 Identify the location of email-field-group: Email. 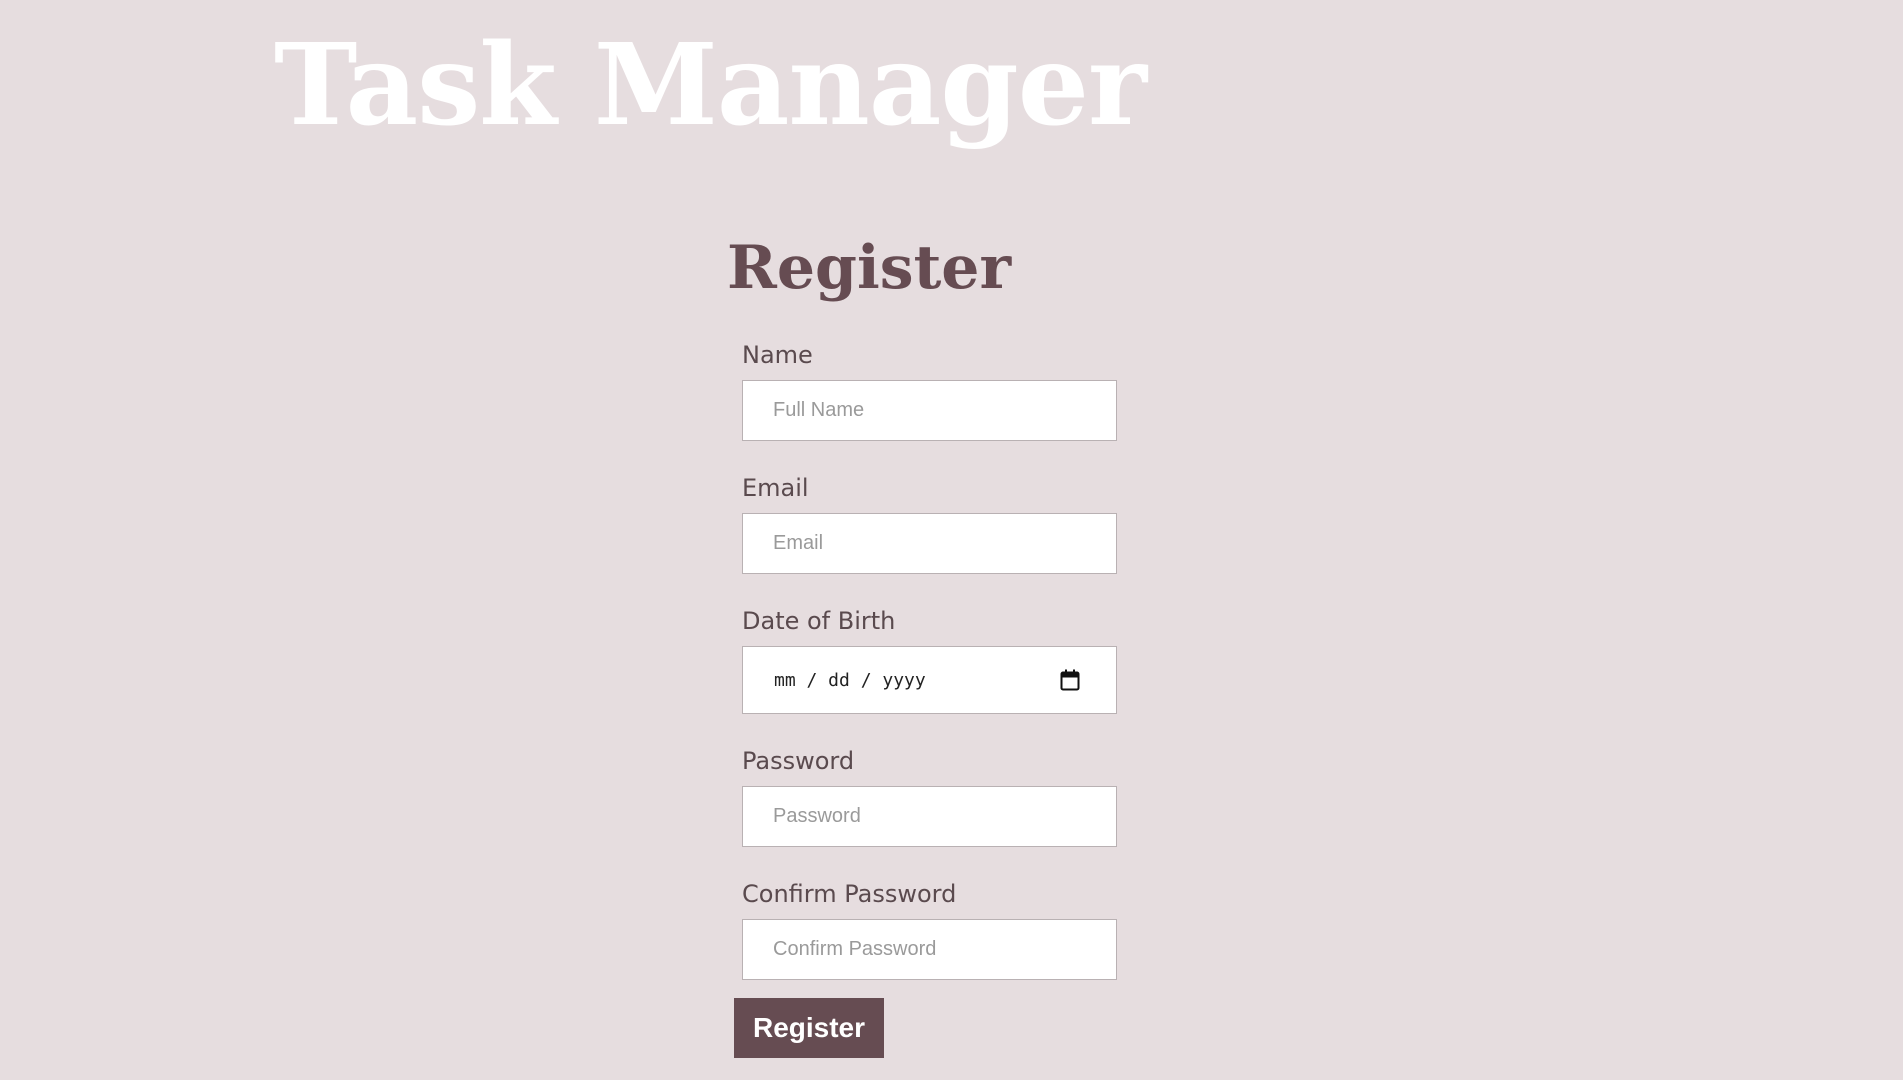
(929, 521).